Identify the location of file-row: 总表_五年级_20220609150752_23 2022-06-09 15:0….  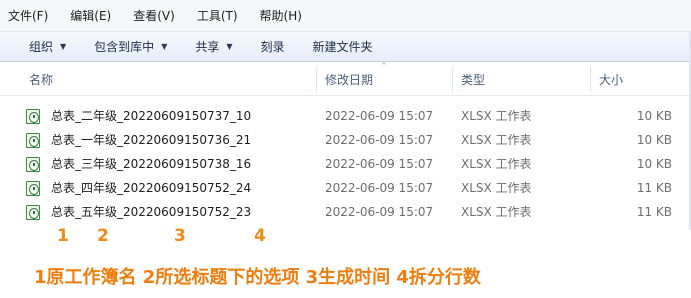
(345, 212).